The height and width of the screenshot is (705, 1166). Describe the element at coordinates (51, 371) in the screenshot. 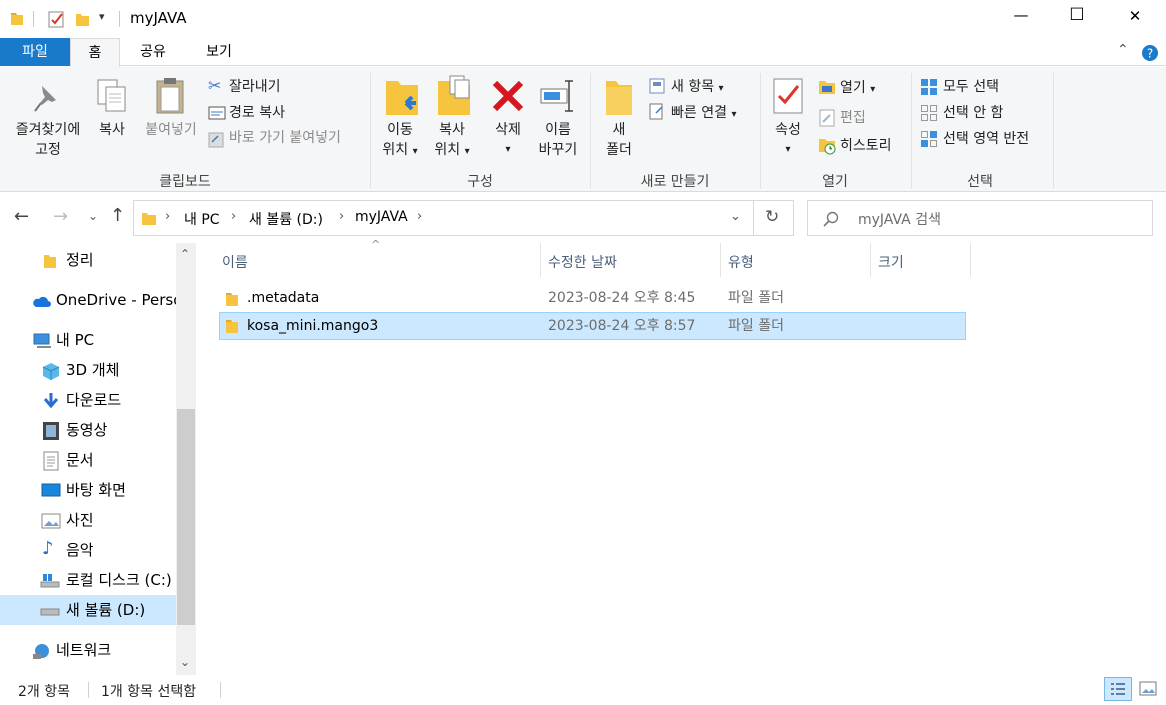

I see `cube-icon` at that location.